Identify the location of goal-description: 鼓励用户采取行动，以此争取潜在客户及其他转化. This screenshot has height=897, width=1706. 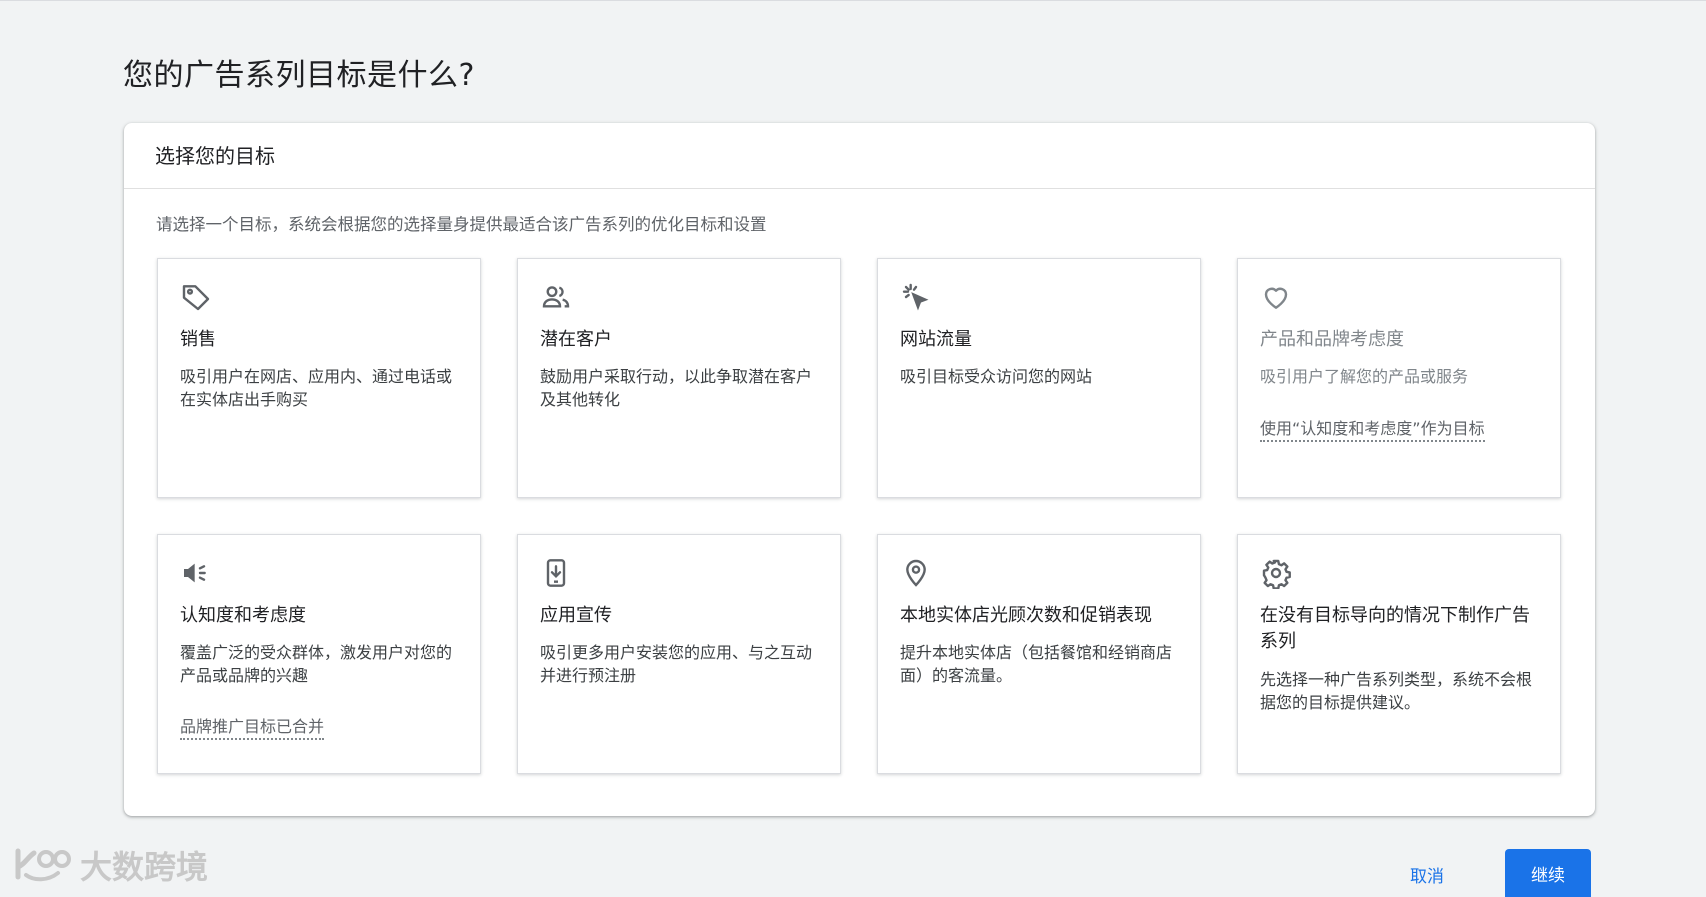
(676, 388).